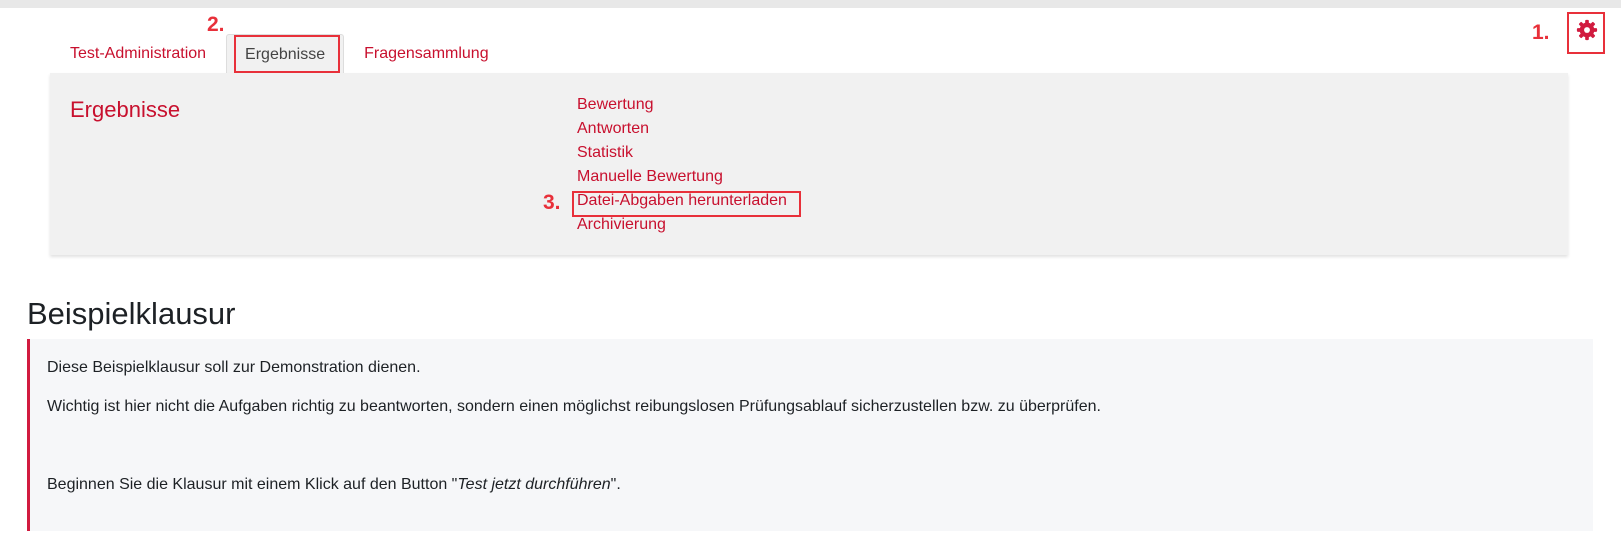 The image size is (1621, 543). Describe the element at coordinates (682, 153) in the screenshot. I see `link-statistik: Statistik` at that location.